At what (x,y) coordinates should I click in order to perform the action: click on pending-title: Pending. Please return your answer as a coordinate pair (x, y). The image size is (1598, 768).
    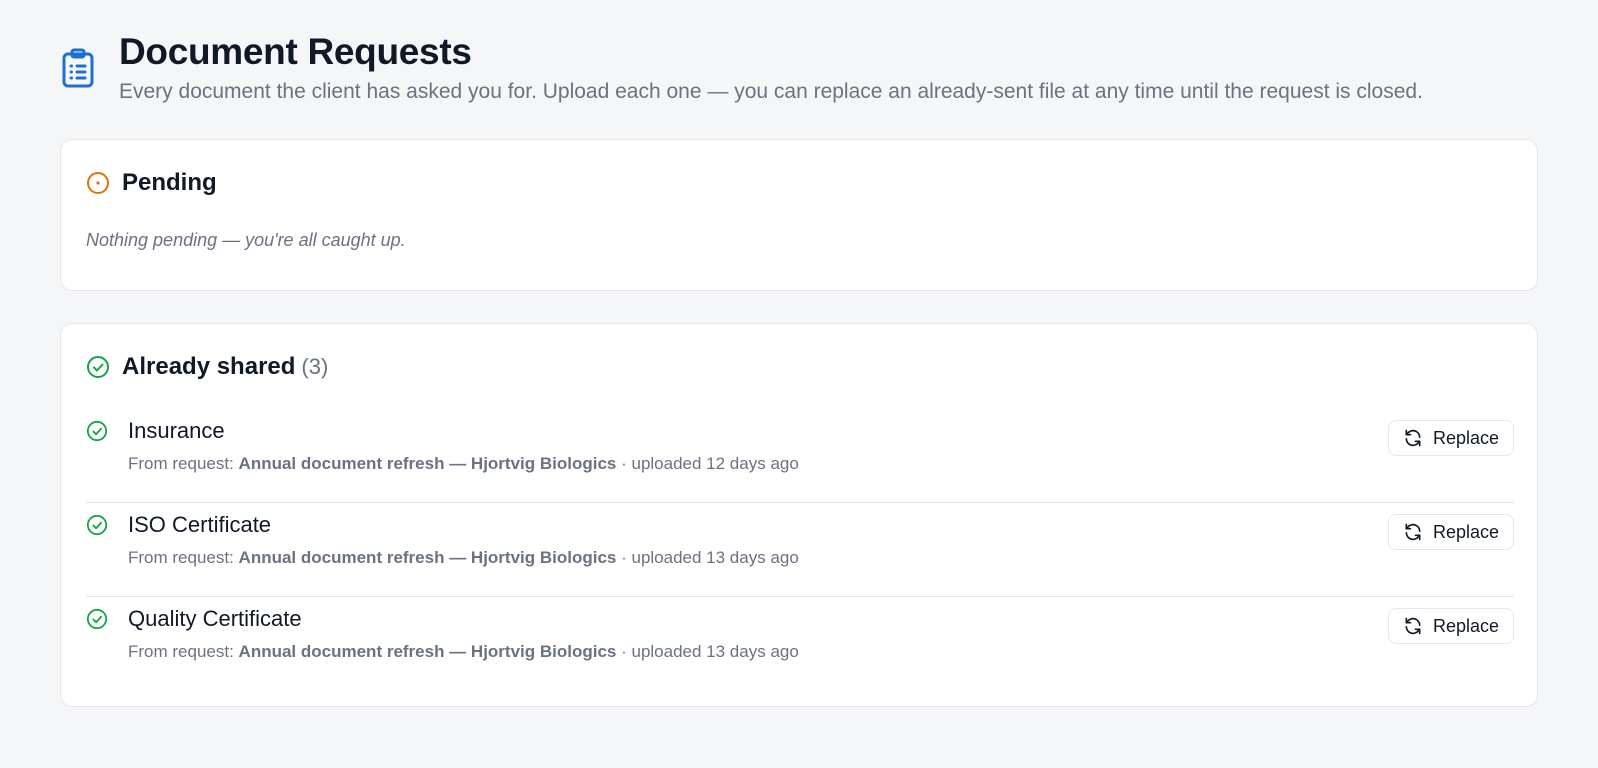
    Looking at the image, I should click on (169, 182).